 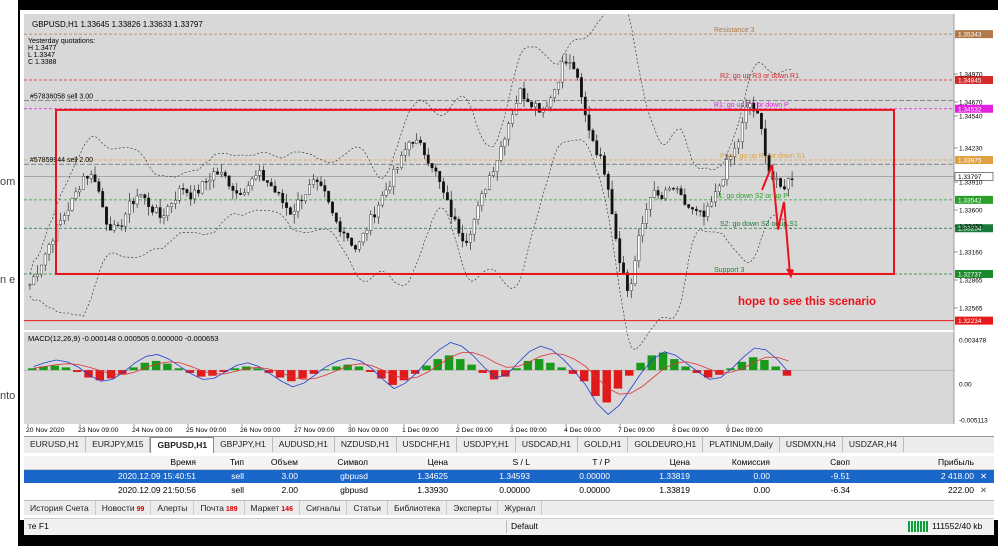 I want to click on tab-gold-h1: GOLD,H1, so click(x=603, y=444).